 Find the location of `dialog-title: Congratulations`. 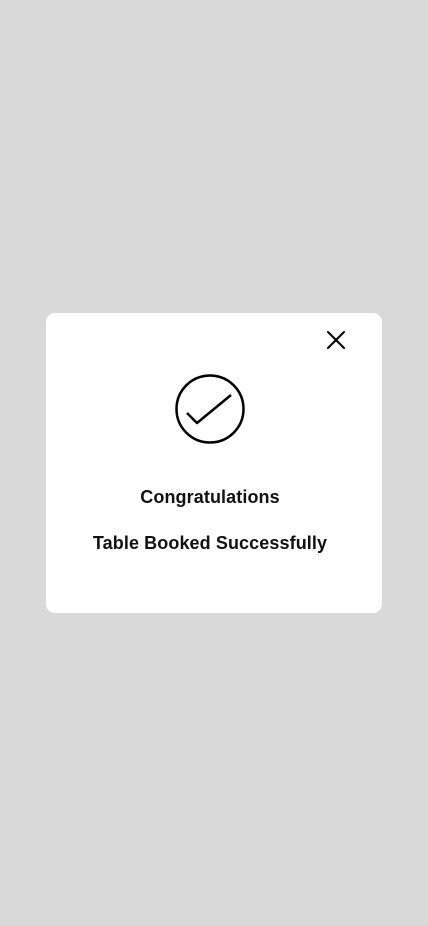

dialog-title: Congratulations is located at coordinates (210, 497).